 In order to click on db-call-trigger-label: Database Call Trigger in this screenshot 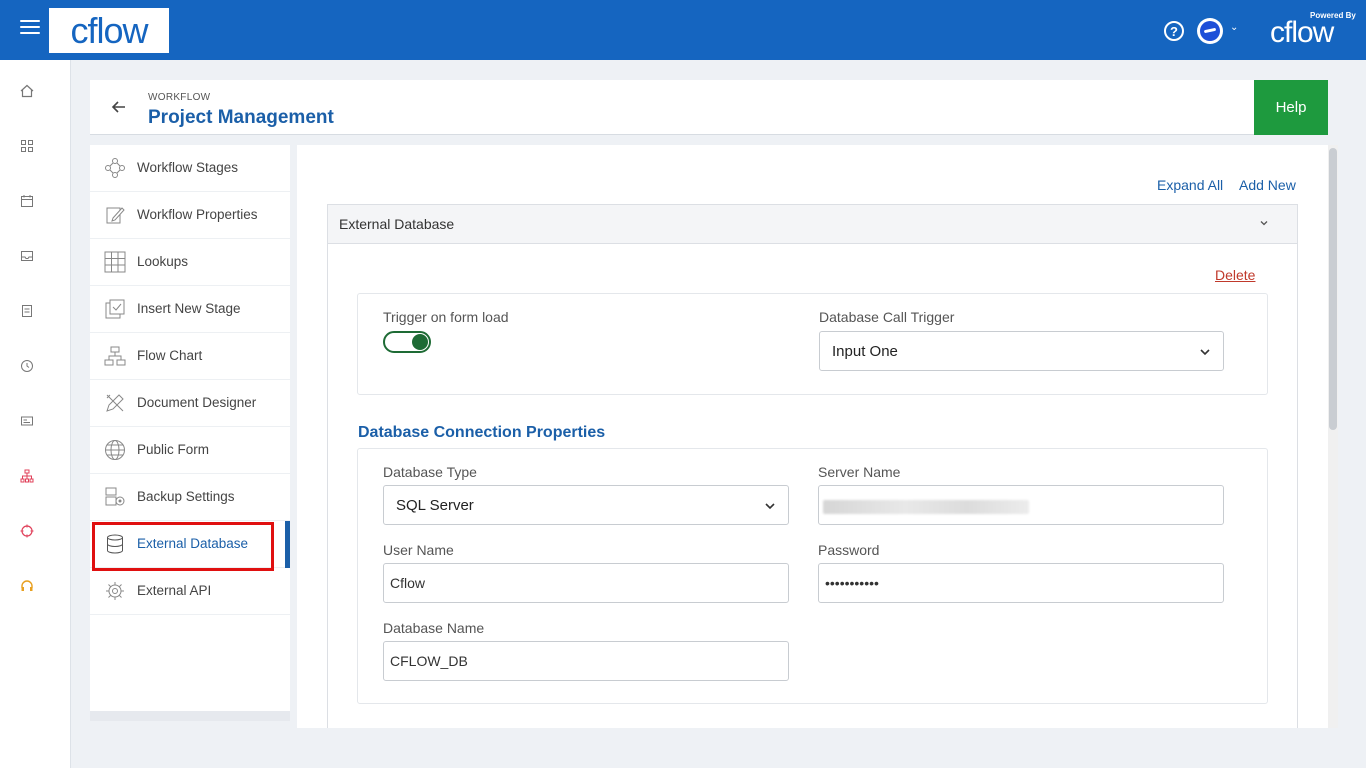, I will do `click(887, 317)`.